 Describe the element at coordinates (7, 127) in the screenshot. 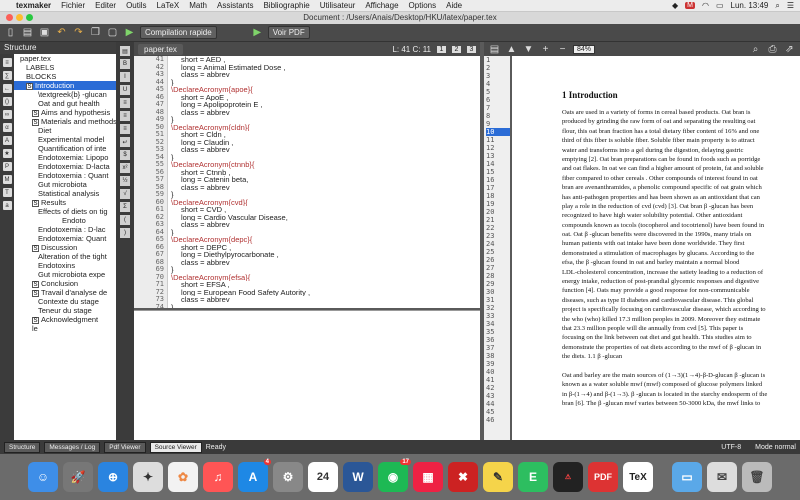

I see `greek-icon: α` at that location.